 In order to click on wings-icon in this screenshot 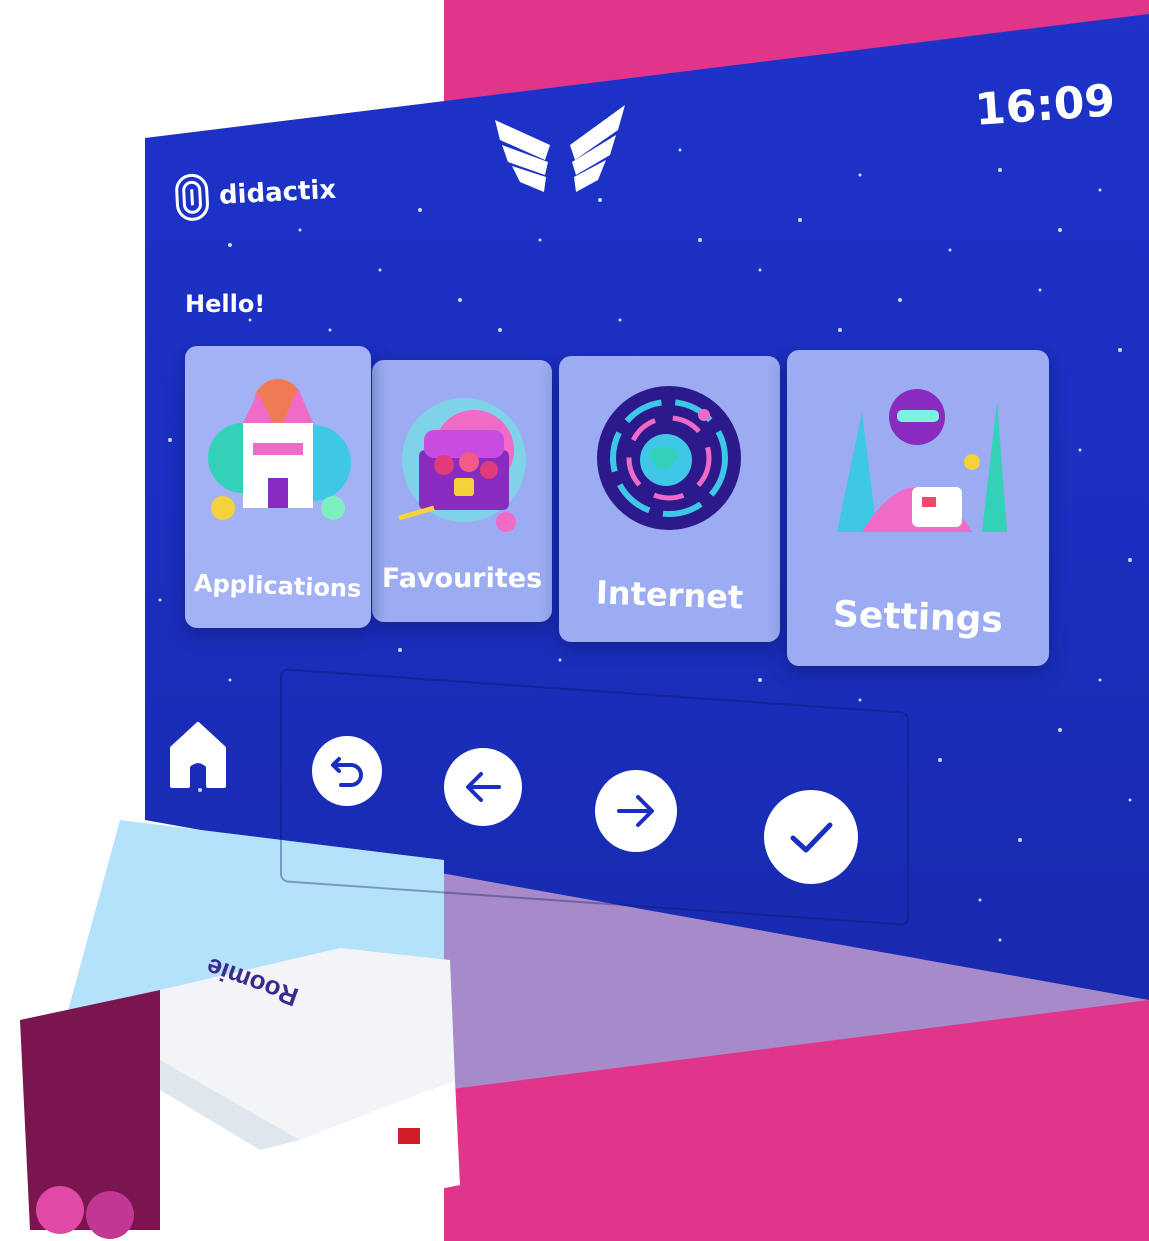, I will do `click(560, 148)`.